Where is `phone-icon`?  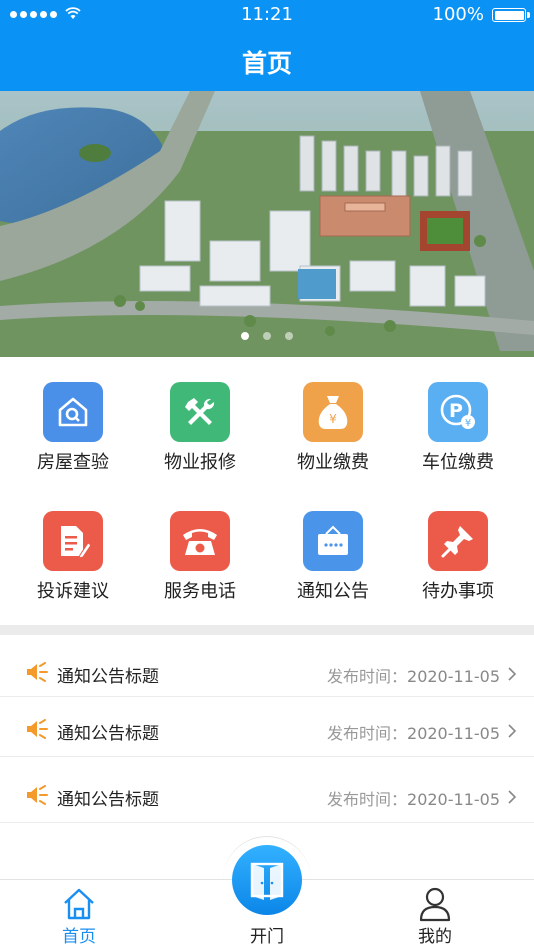
phone-icon is located at coordinates (200, 541).